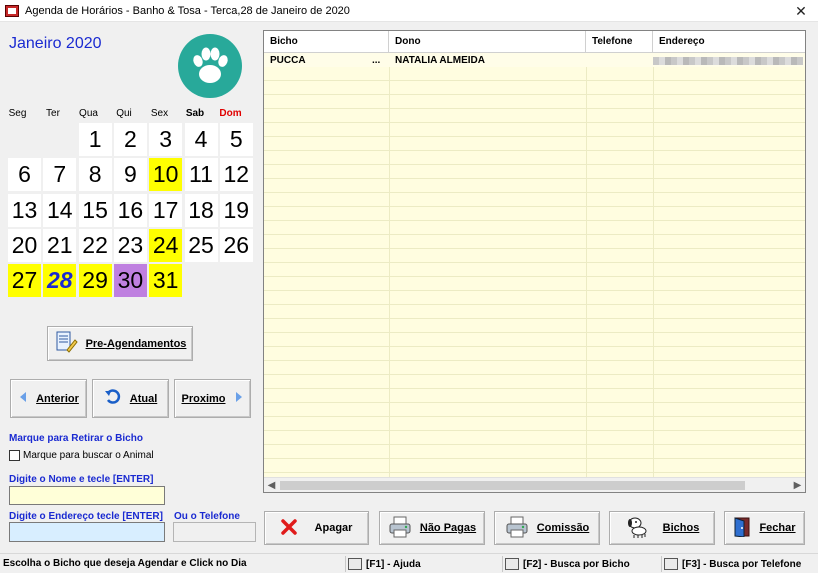 Image resolution: width=818 pixels, height=573 pixels. I want to click on calendar-day: 10, so click(166, 175).